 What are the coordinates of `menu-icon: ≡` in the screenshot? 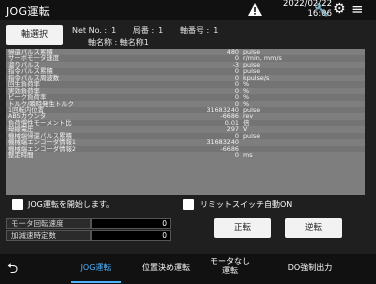 It's located at (357, 9).